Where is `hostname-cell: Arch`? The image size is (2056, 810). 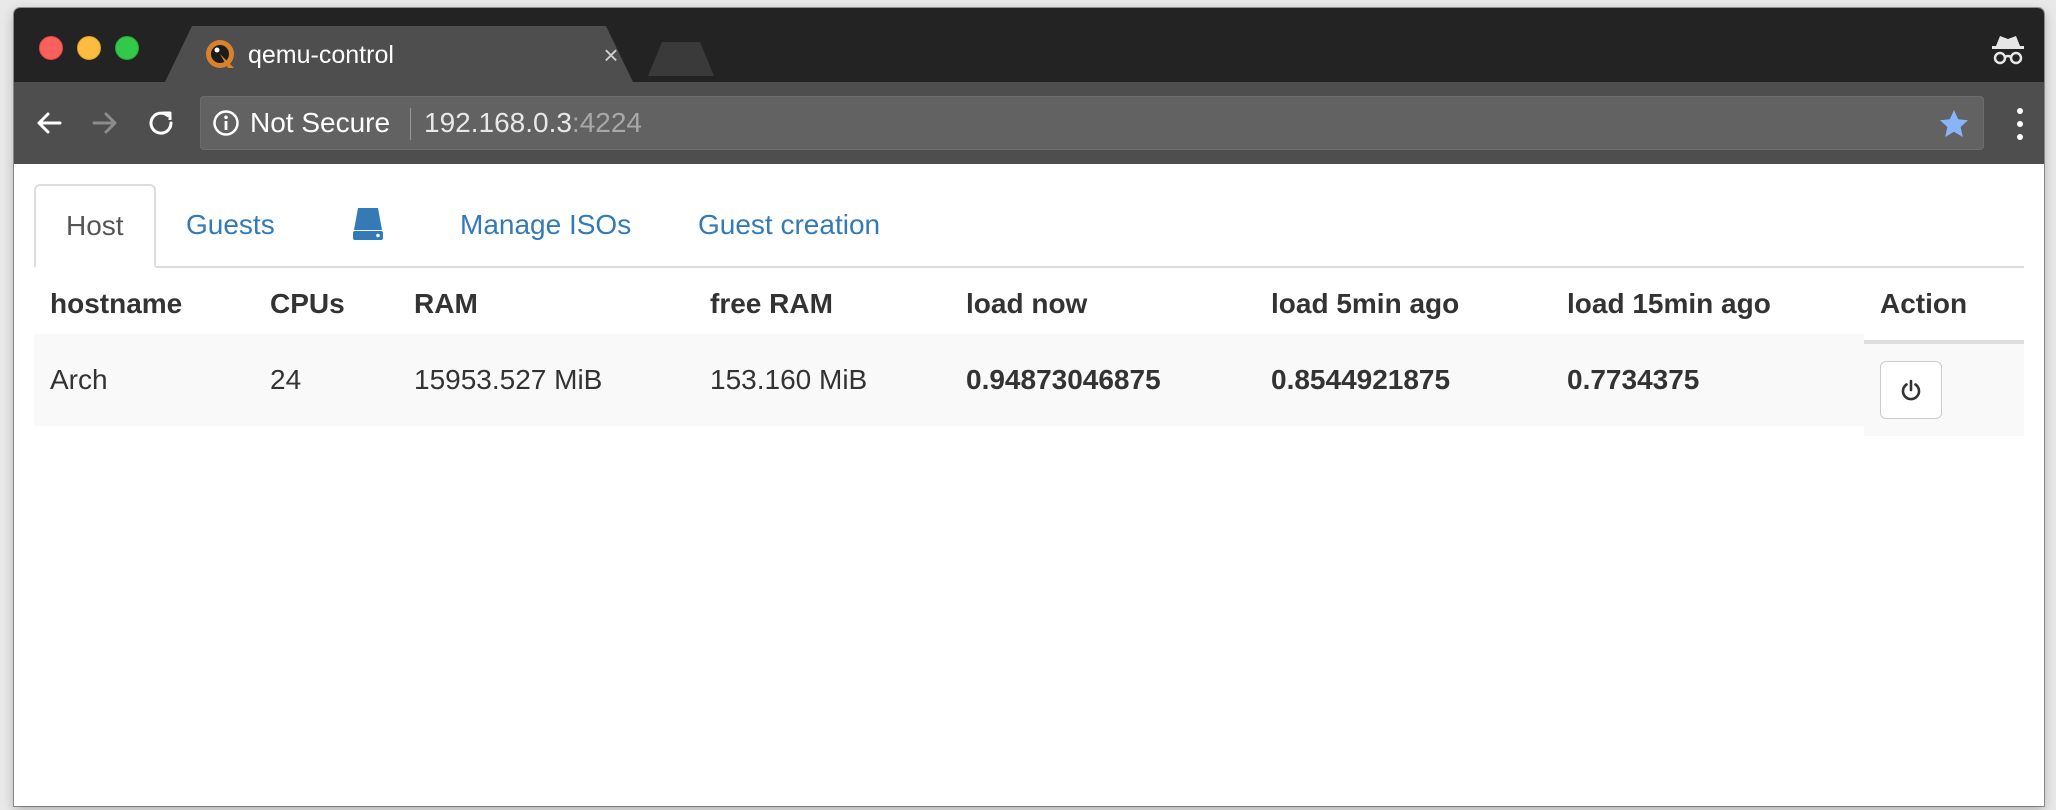 hostname-cell: Arch is located at coordinates (144, 379).